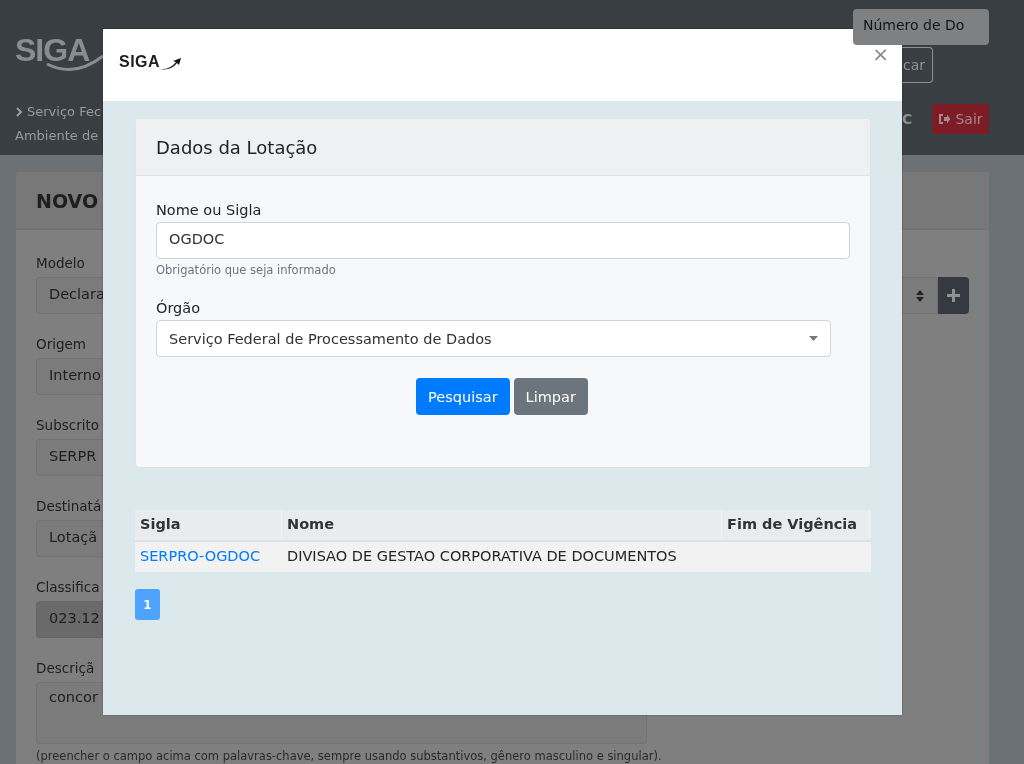 The height and width of the screenshot is (764, 1024). Describe the element at coordinates (60, 263) in the screenshot. I see `field-label: Modelo` at that location.